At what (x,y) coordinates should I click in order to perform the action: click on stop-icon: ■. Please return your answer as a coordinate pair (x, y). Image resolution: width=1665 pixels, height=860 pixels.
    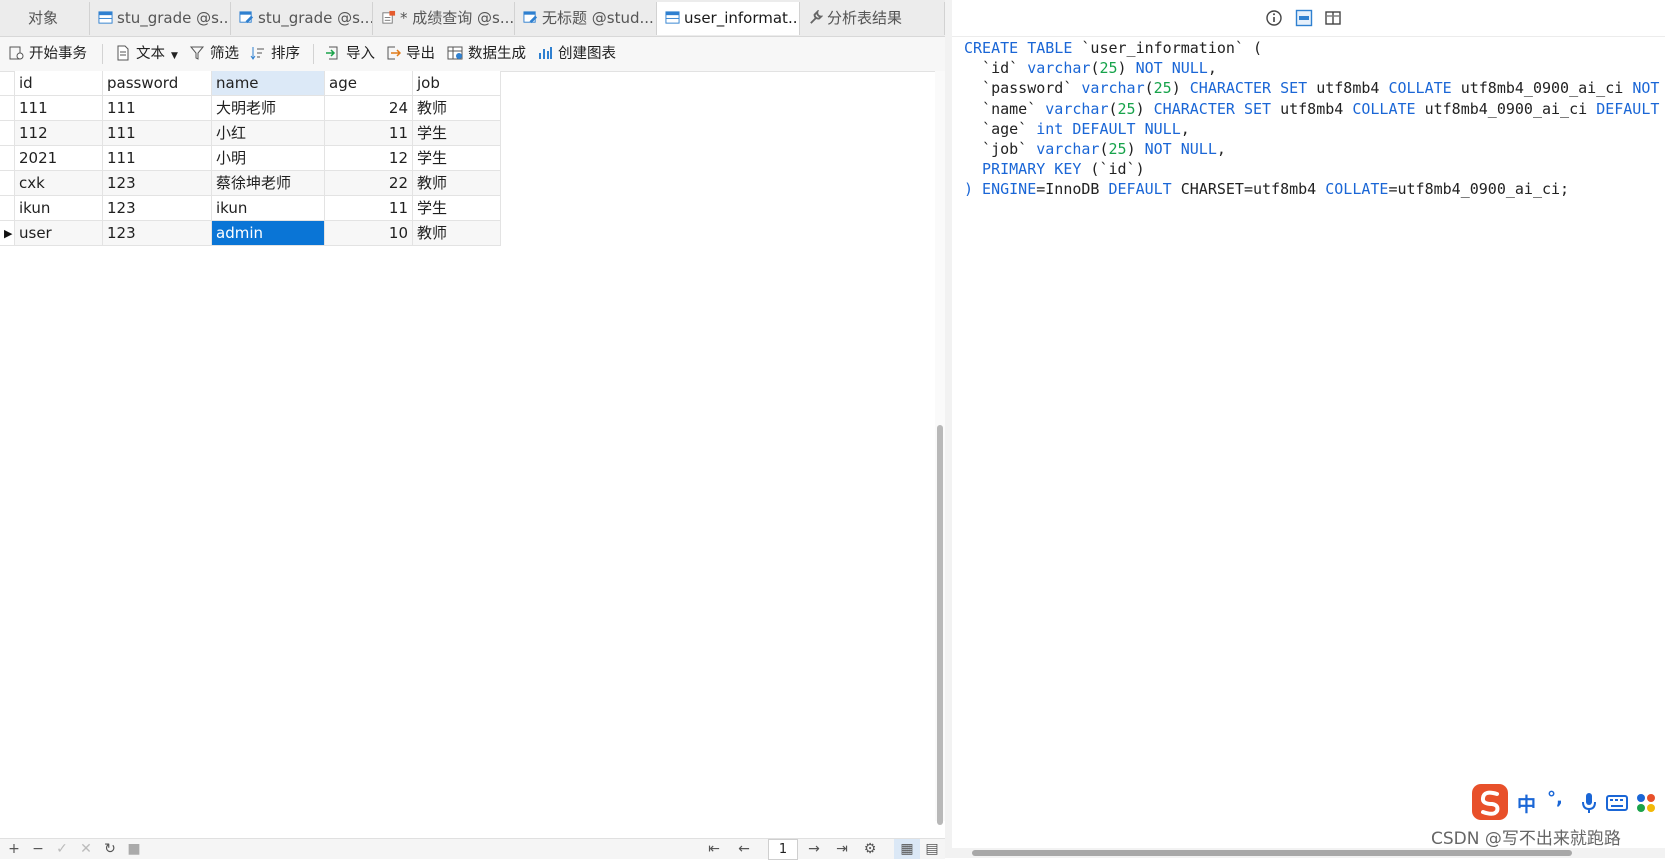
    Looking at the image, I should click on (134, 849).